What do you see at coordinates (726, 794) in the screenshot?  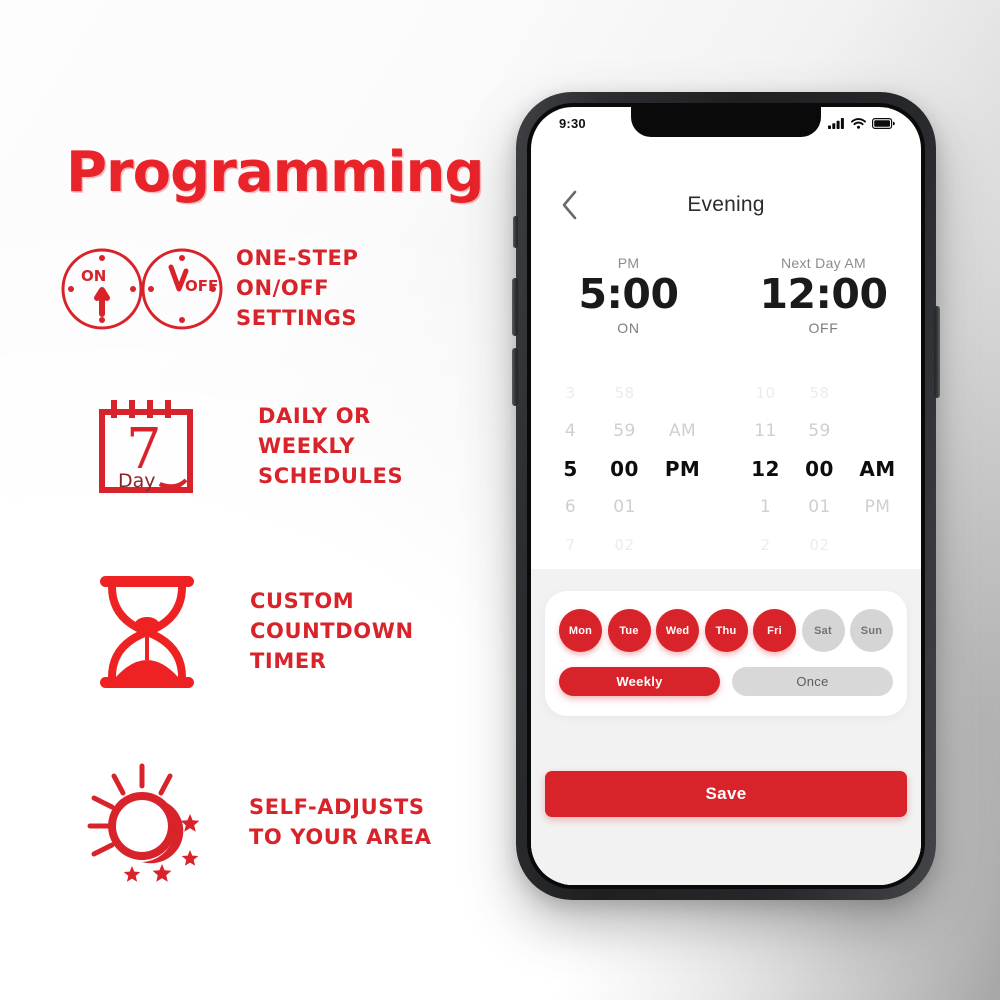 I see `save-button: Save` at bounding box center [726, 794].